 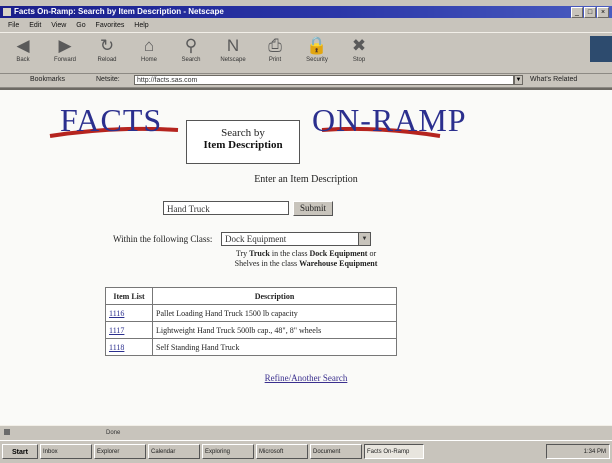 What do you see at coordinates (274, 296) in the screenshot?
I see `column-header-description: Description` at bounding box center [274, 296].